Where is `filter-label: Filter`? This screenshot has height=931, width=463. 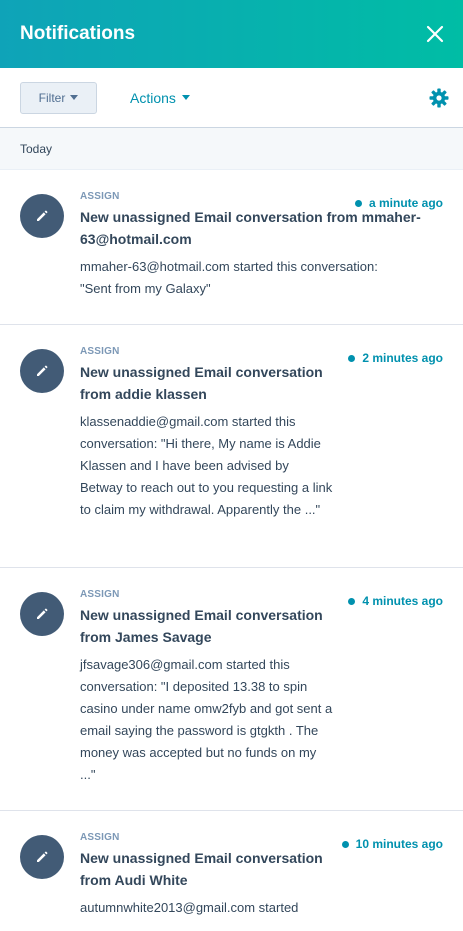
filter-label: Filter is located at coordinates (52, 97).